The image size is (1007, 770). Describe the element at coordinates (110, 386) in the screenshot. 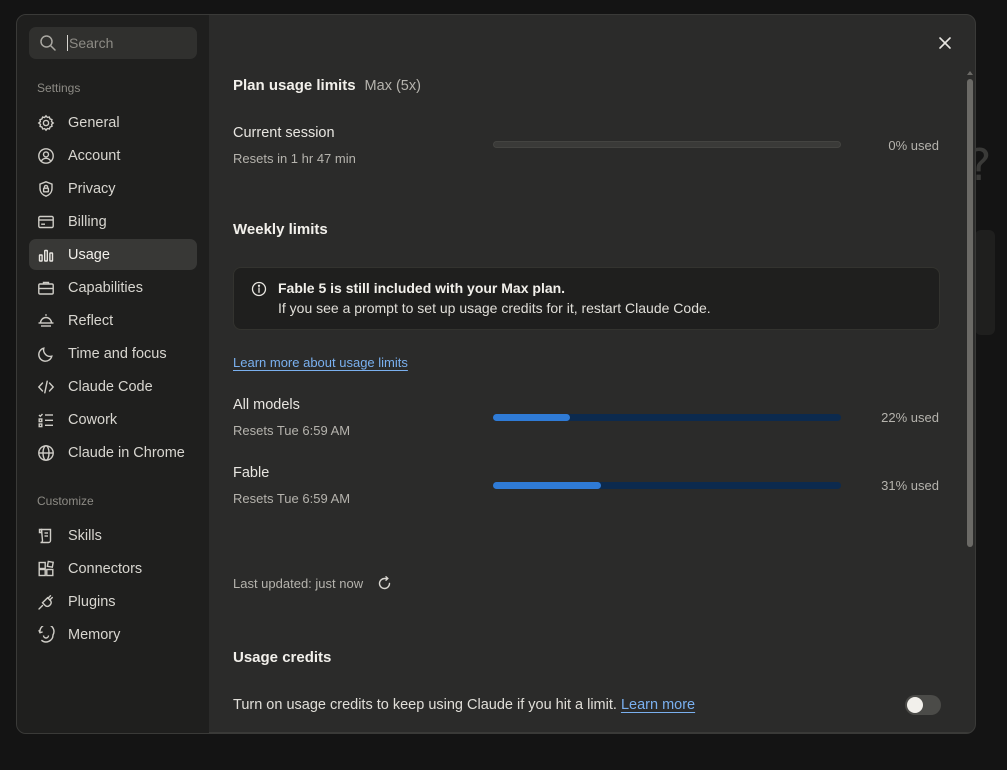

I see `sidebar-item-label: Claude Code` at that location.